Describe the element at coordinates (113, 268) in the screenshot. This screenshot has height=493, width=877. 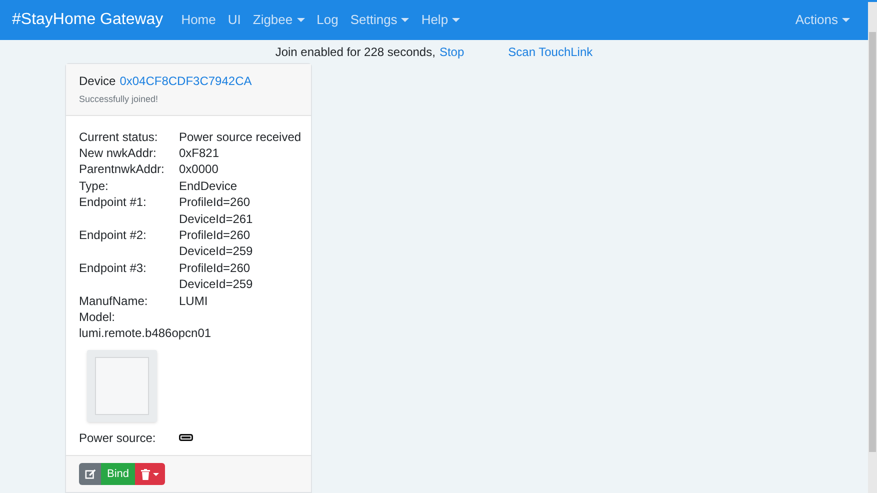
I see `field-label: Endpoint #3:` at that location.